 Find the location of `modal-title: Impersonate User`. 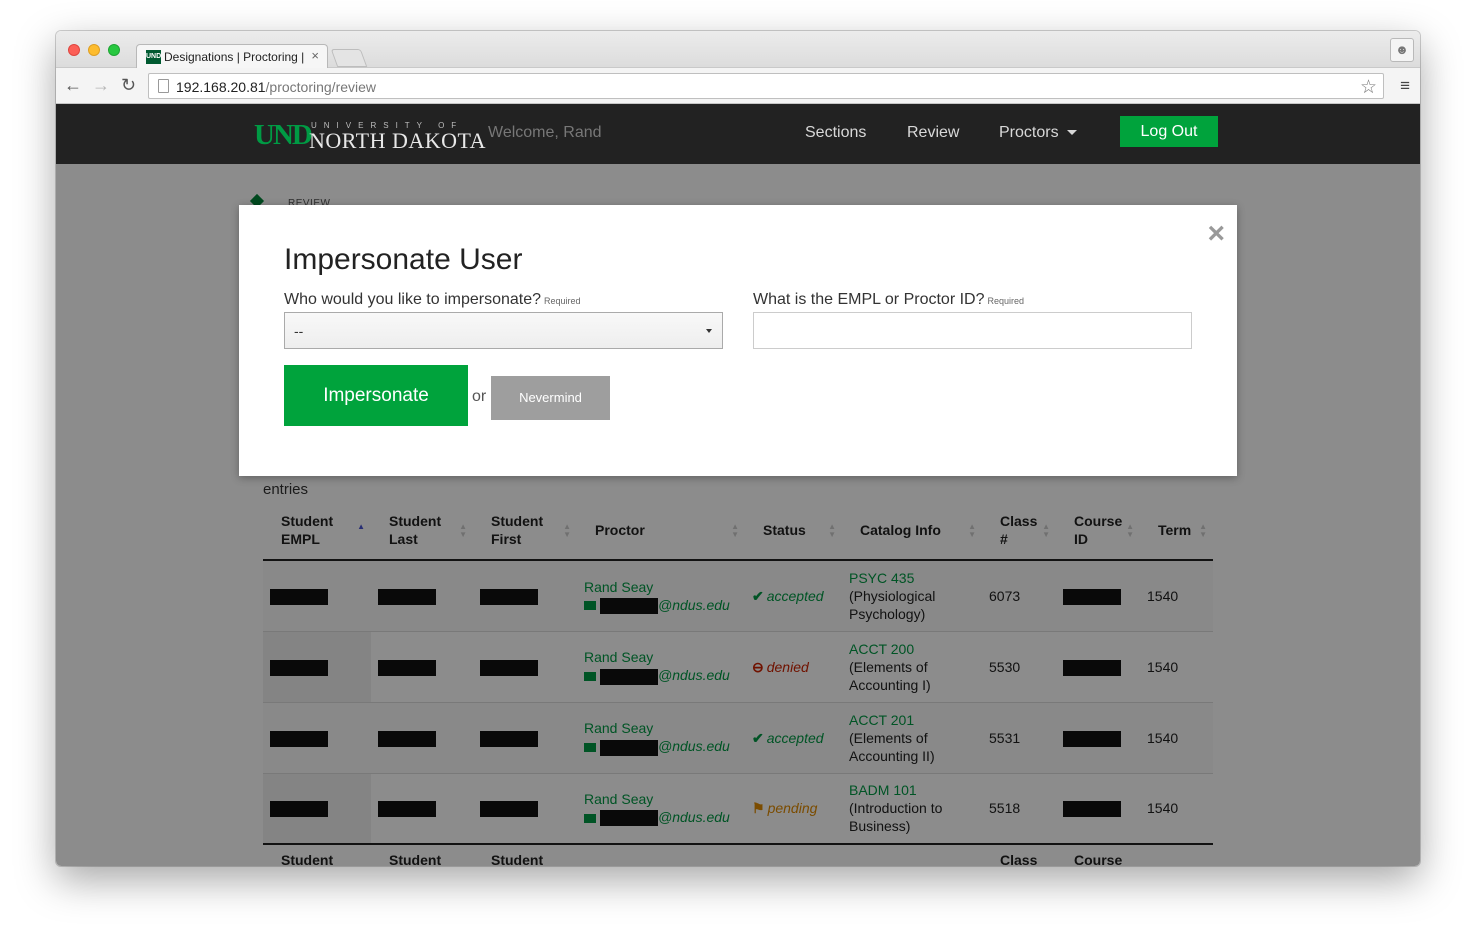

modal-title: Impersonate User is located at coordinates (403, 259).